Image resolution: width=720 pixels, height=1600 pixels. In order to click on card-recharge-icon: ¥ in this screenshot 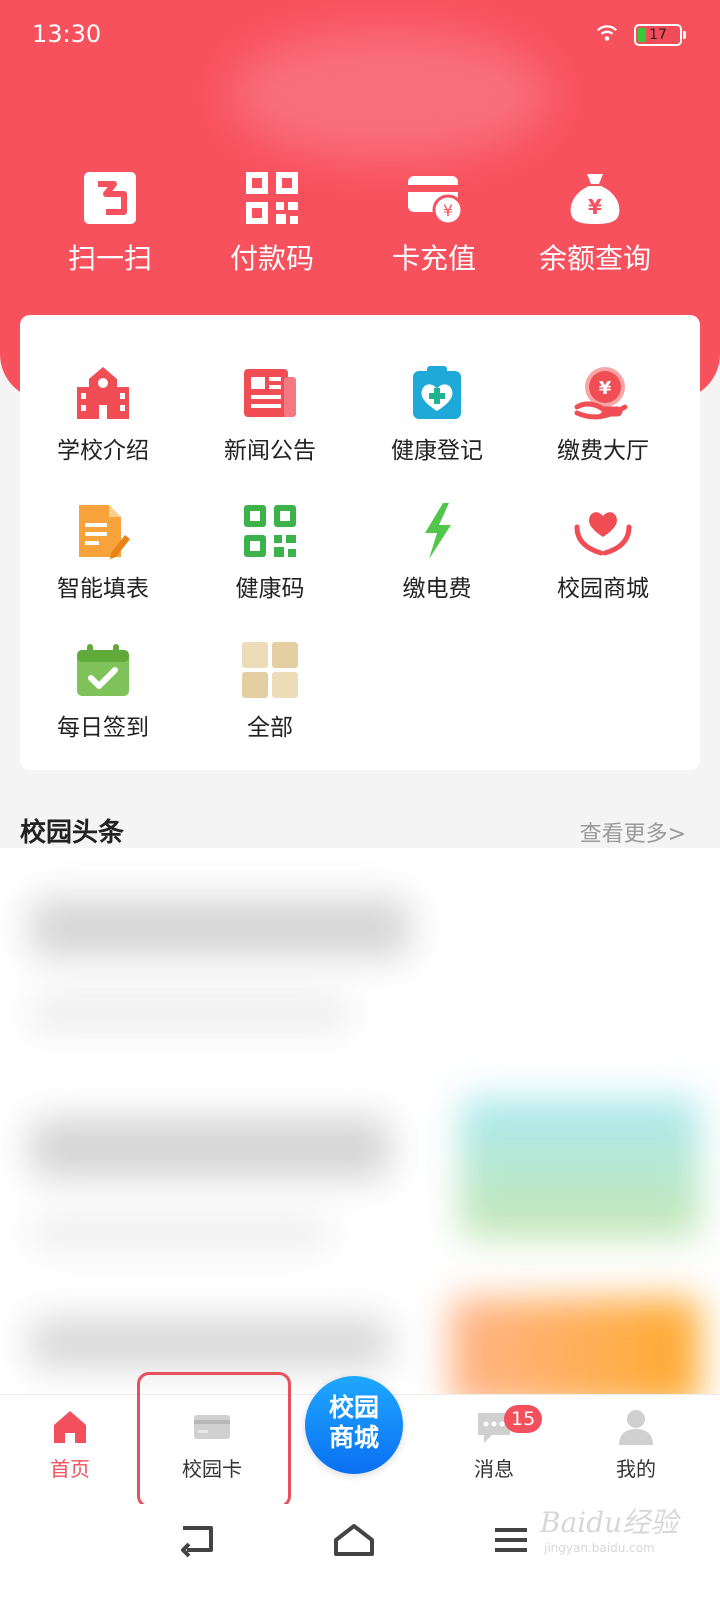, I will do `click(436, 201)`.